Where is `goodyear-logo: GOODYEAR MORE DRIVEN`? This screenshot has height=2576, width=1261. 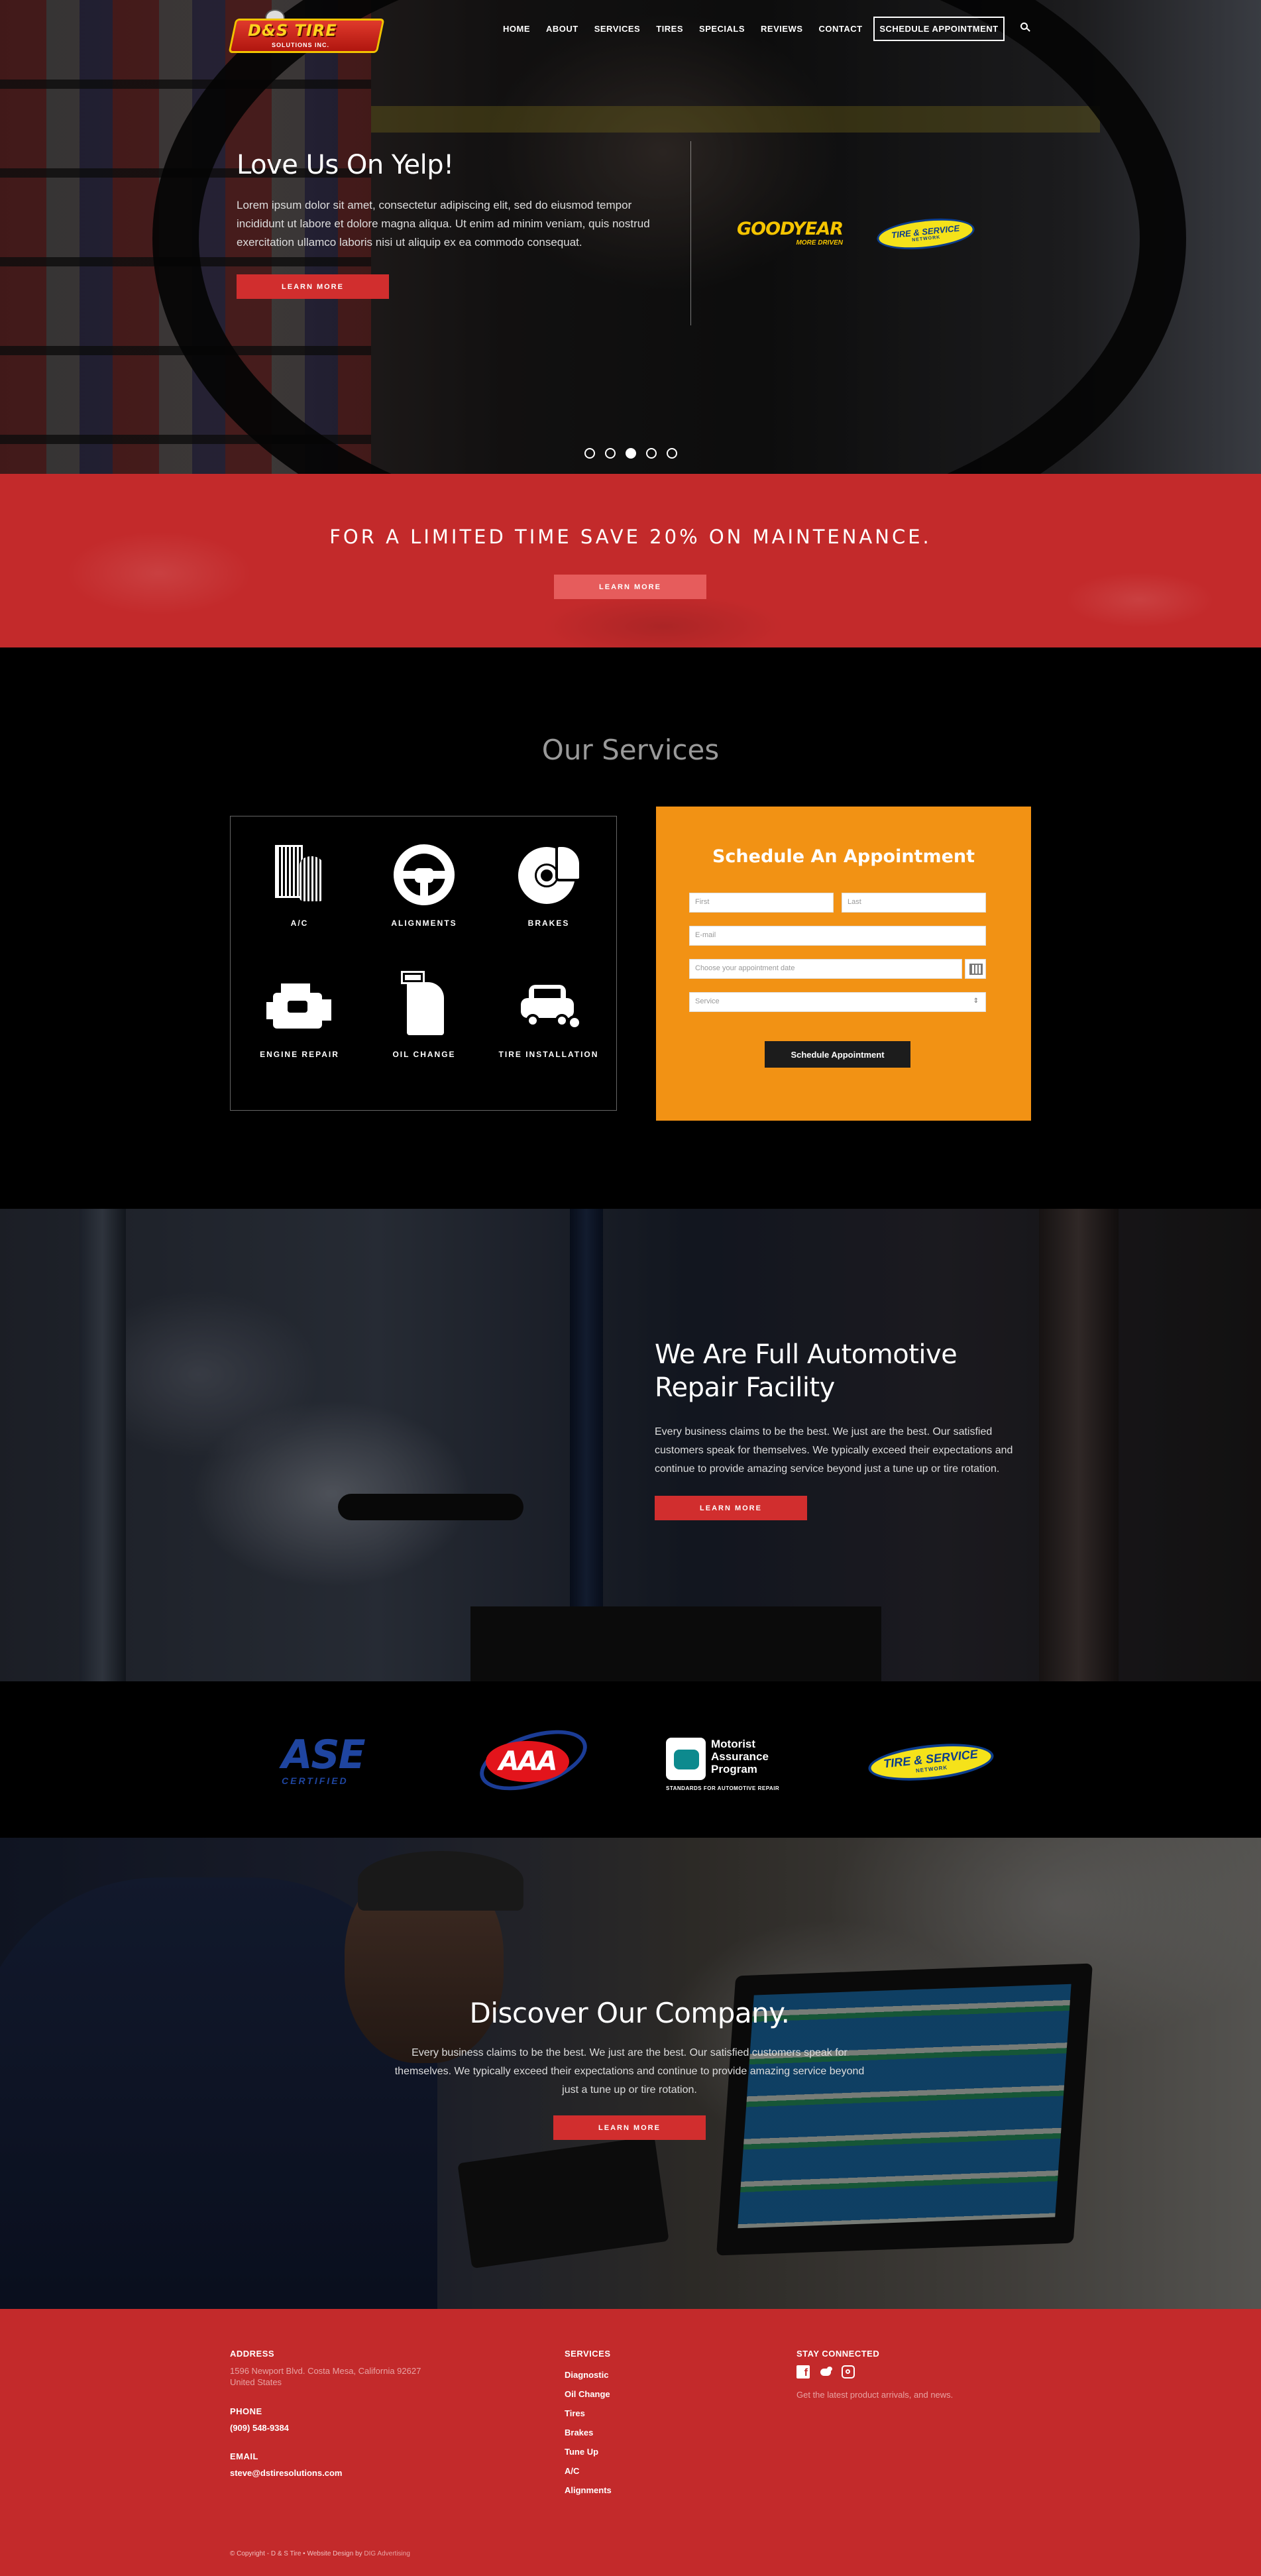 goodyear-logo: GOODYEAR MORE DRIVEN is located at coordinates (800, 234).